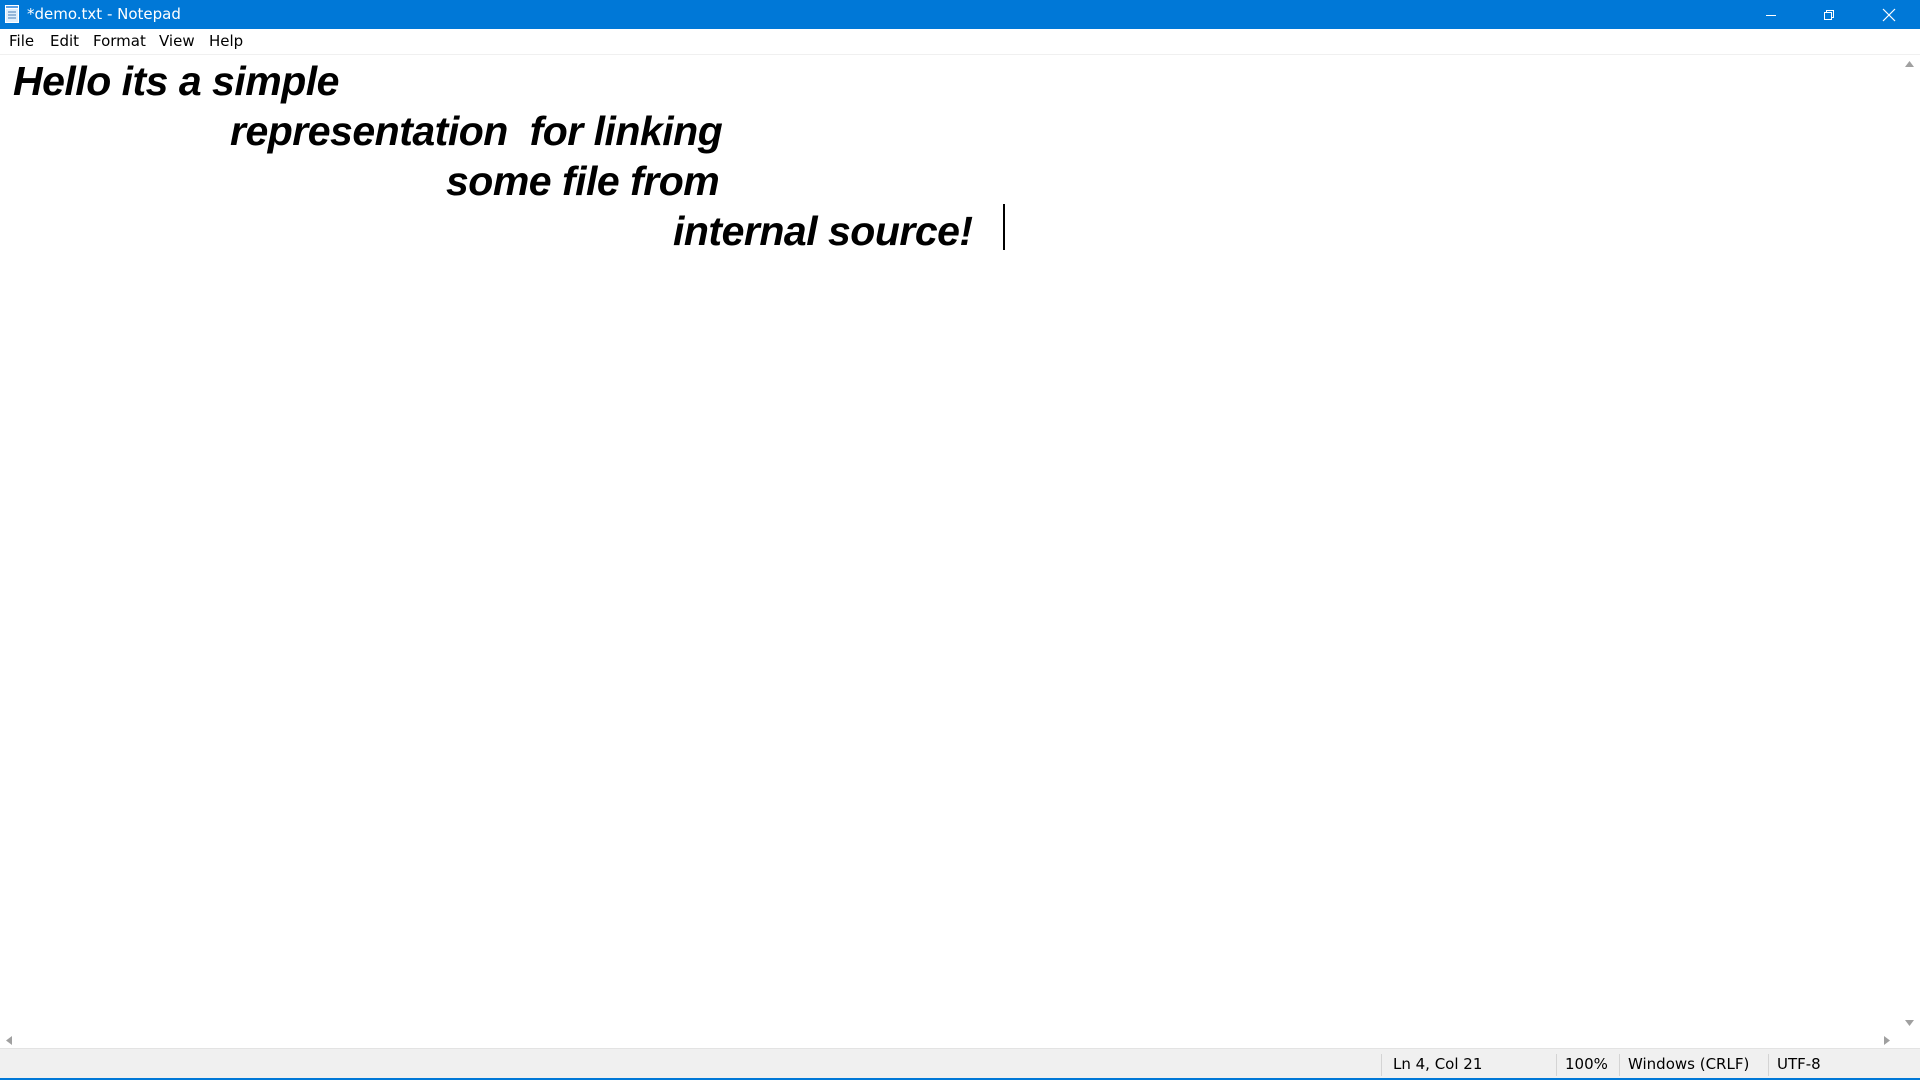 The height and width of the screenshot is (1080, 1920). I want to click on menu-format: Format, so click(119, 41).